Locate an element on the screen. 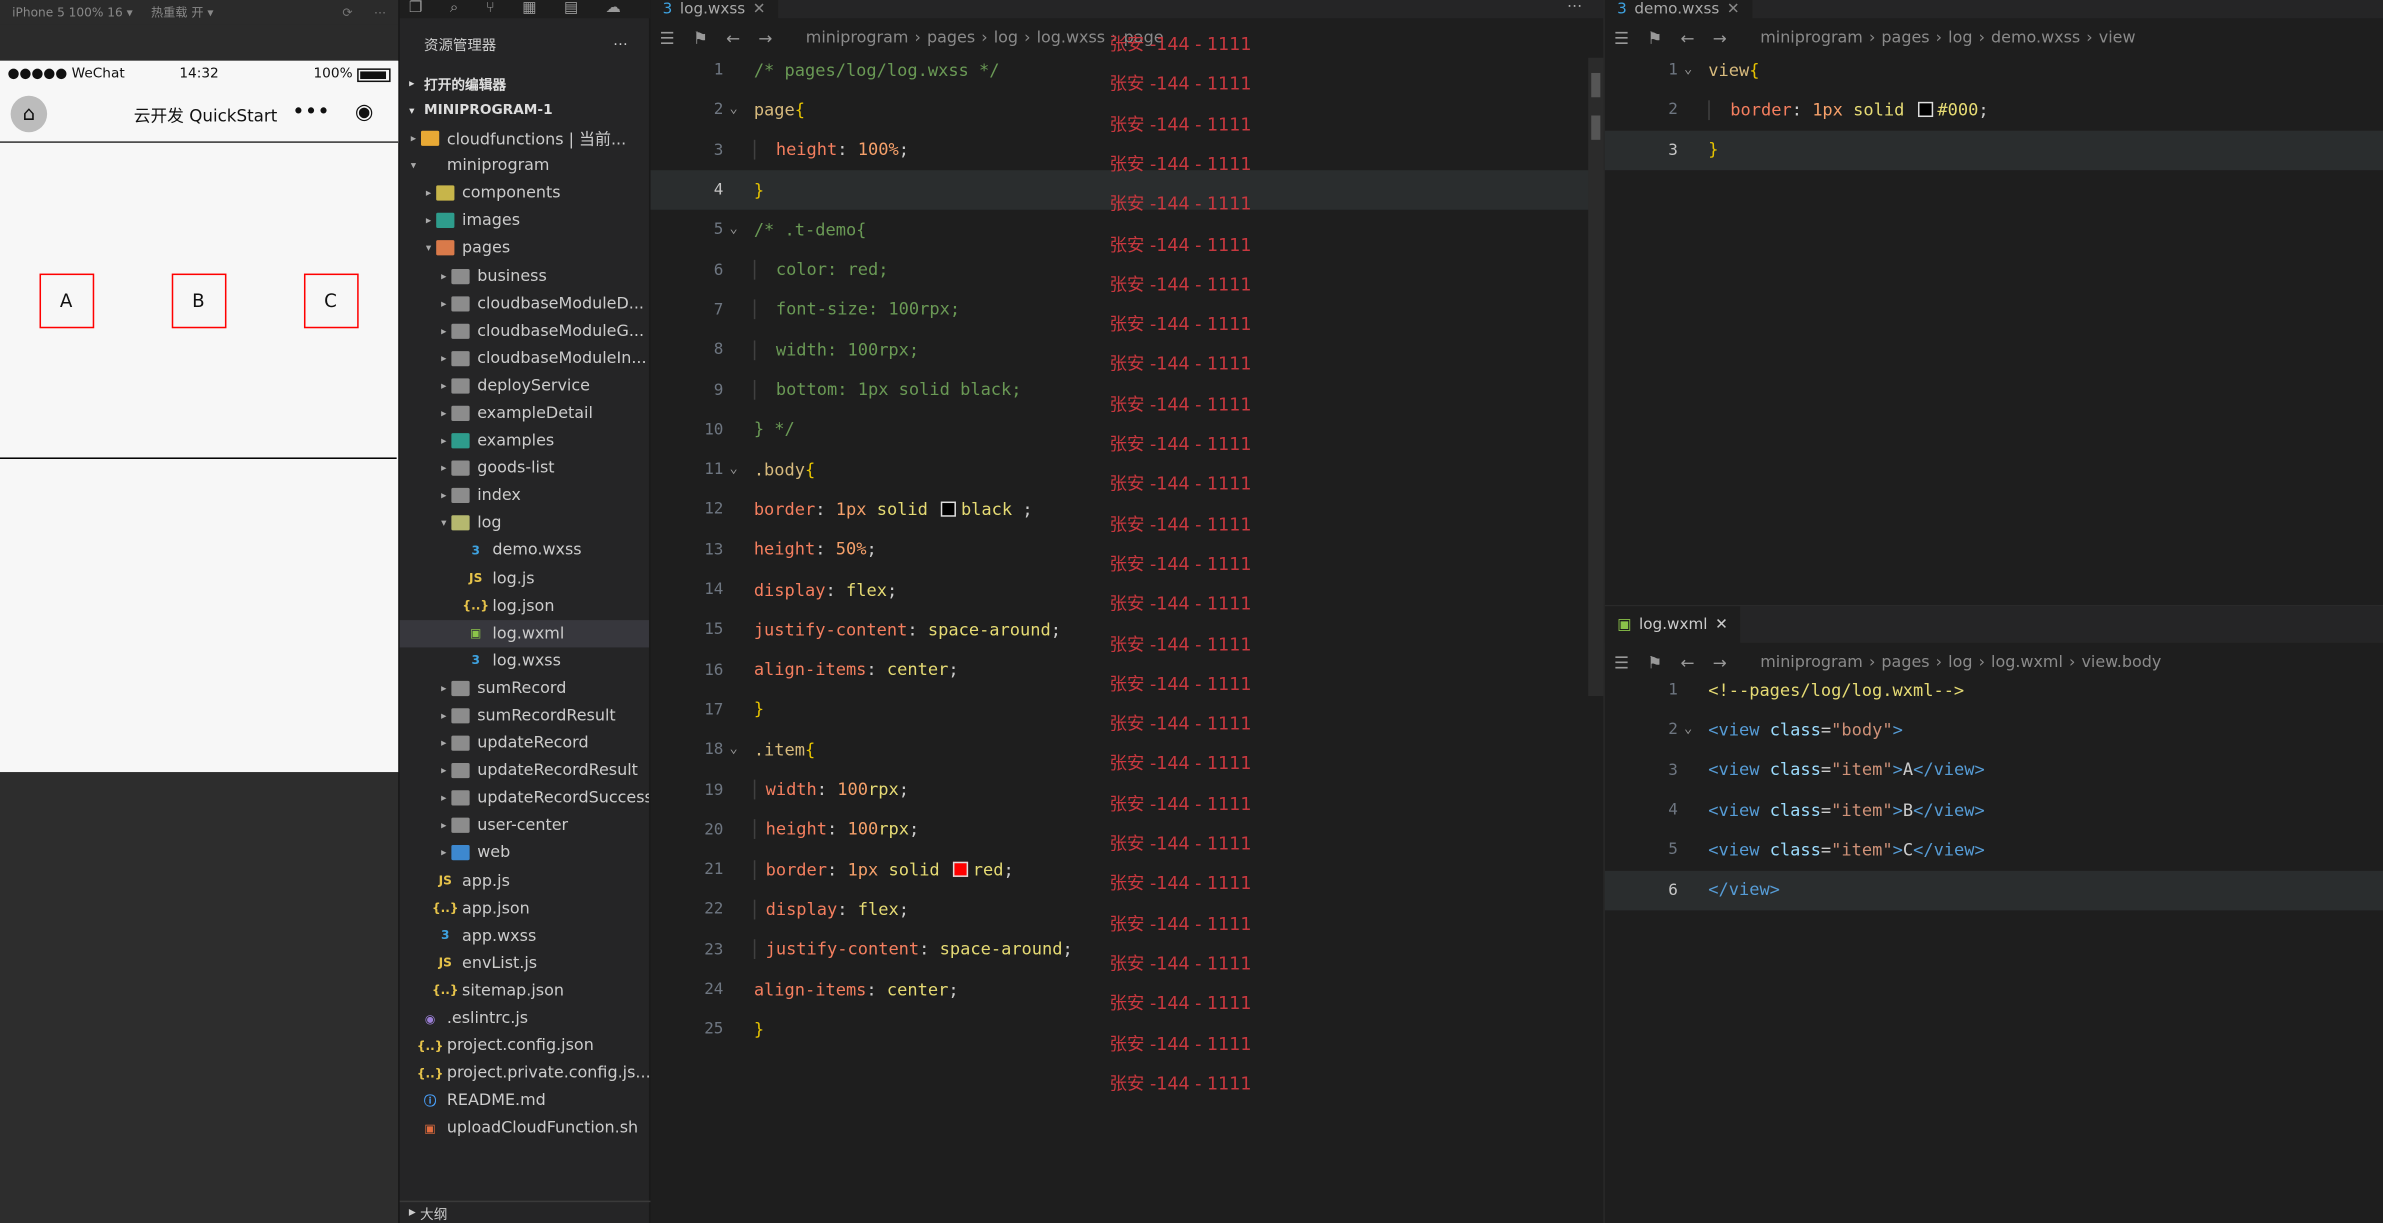 The width and height of the screenshot is (2383, 1223). debug-icon: ▤ is located at coordinates (571, 9).